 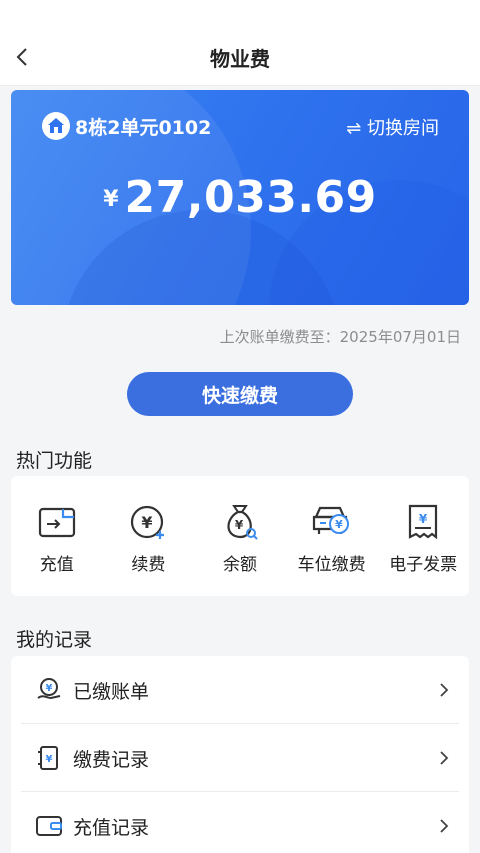 I want to click on func-e-invoice-label: 电子发票, so click(x=423, y=565).